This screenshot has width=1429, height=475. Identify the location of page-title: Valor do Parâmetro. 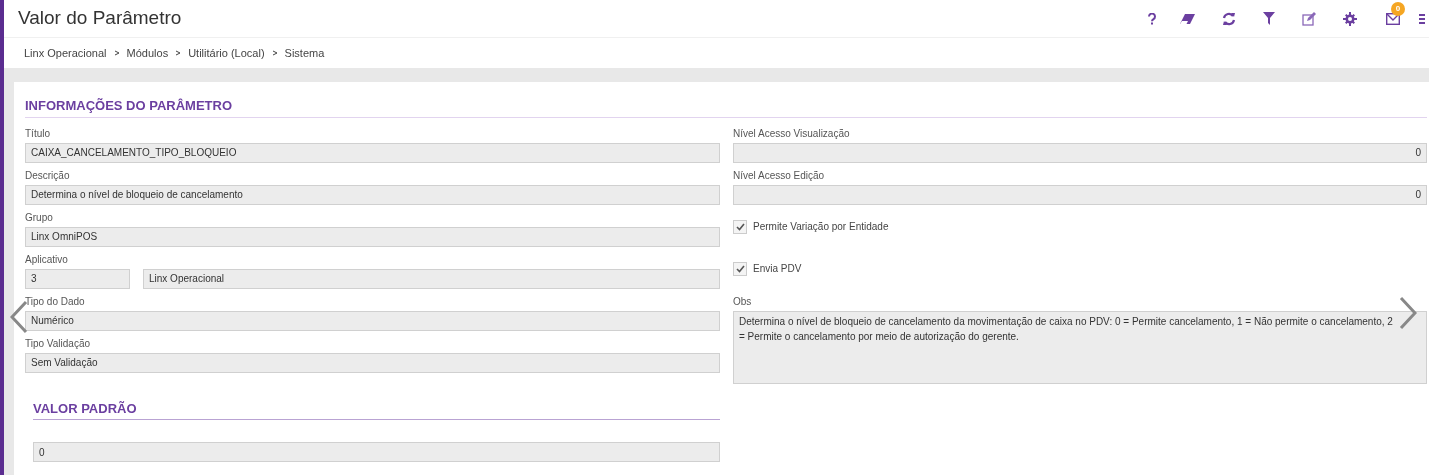
(100, 18).